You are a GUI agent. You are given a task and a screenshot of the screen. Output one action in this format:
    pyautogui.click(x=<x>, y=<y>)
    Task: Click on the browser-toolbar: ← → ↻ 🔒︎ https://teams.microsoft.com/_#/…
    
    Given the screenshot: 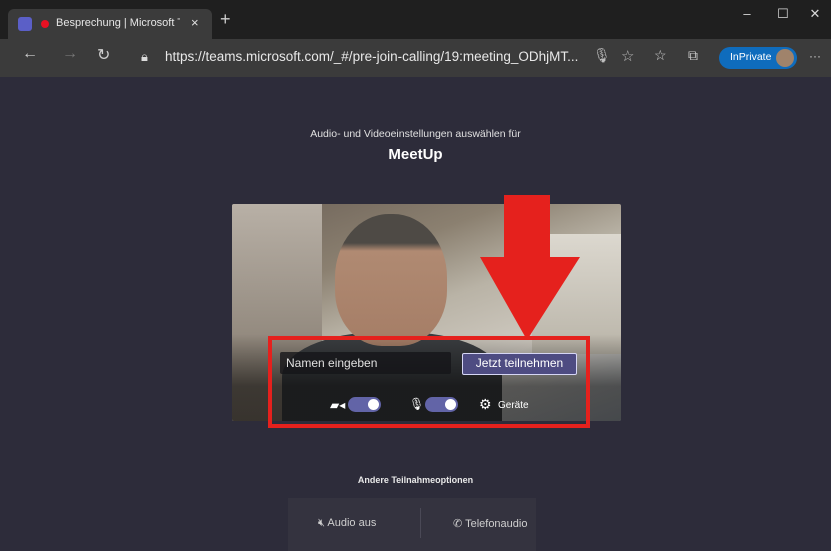 What is the action you would take?
    pyautogui.click(x=415, y=58)
    